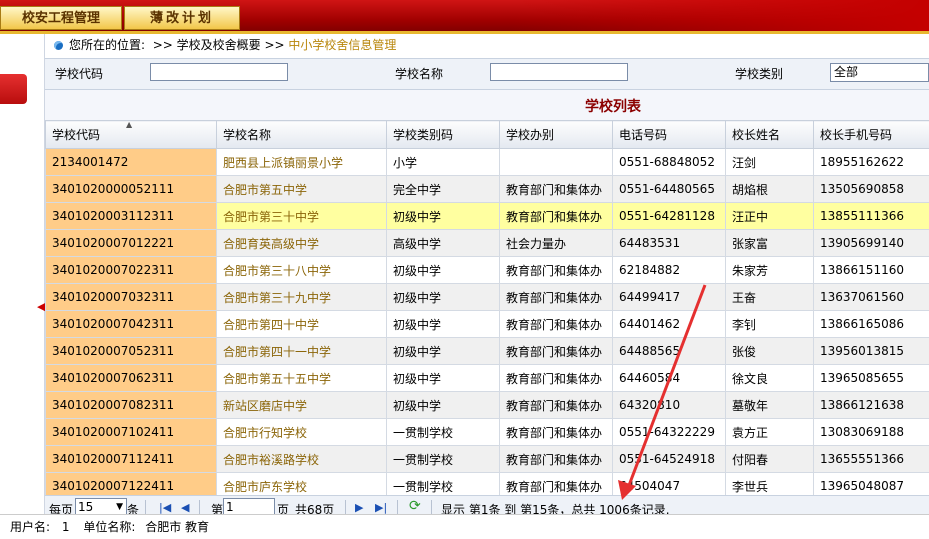 This screenshot has height=539, width=929. What do you see at coordinates (770, 243) in the screenshot?
I see `cell-principal: 张家富` at bounding box center [770, 243].